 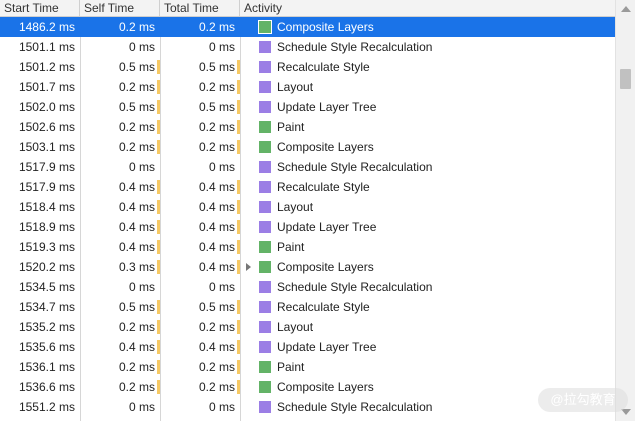 I want to click on start-time-cell: 1503.1 ms, so click(x=46, y=147).